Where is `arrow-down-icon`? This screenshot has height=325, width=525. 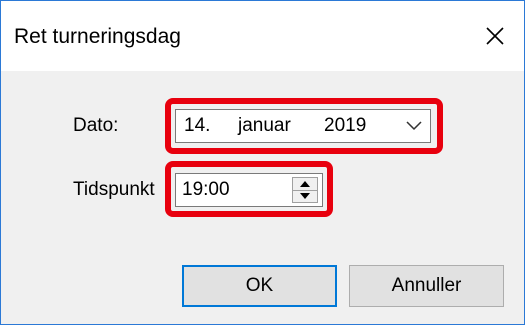
arrow-down-icon is located at coordinates (305, 196).